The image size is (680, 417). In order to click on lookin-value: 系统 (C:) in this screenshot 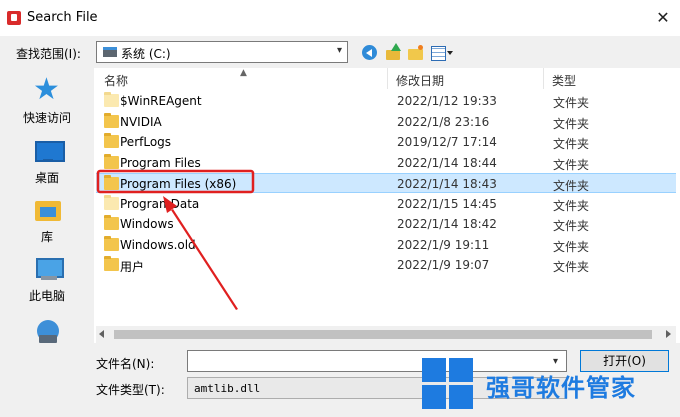, I will do `click(146, 54)`.